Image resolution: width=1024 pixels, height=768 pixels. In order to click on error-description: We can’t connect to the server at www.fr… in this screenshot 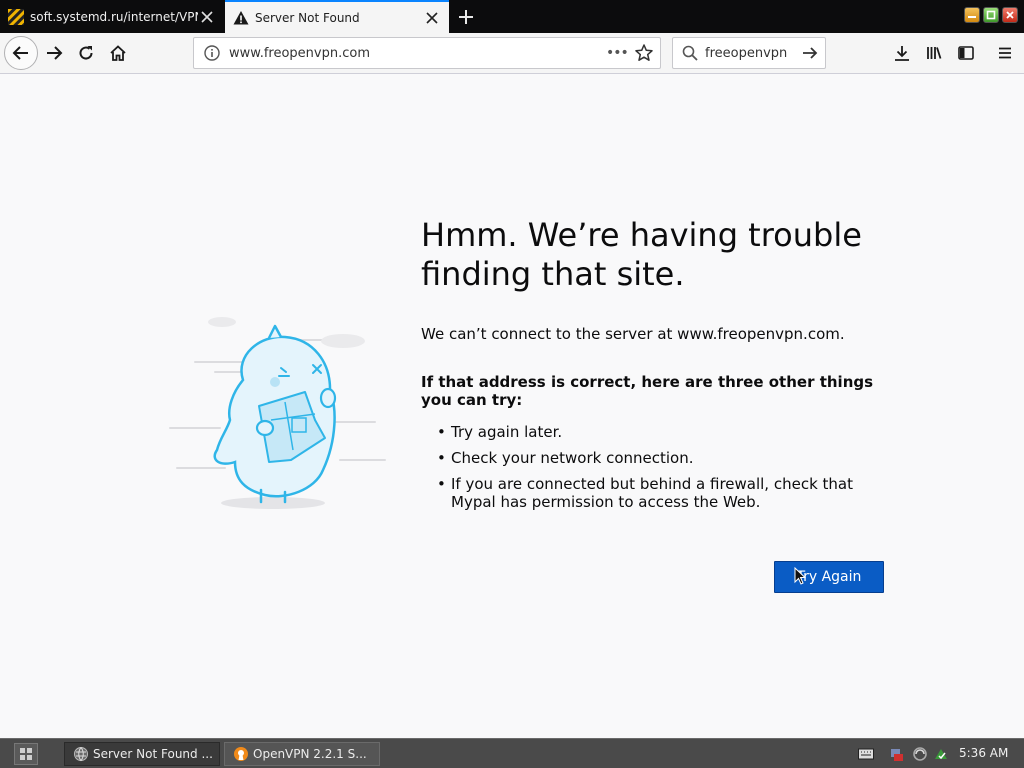, I will do `click(633, 334)`.